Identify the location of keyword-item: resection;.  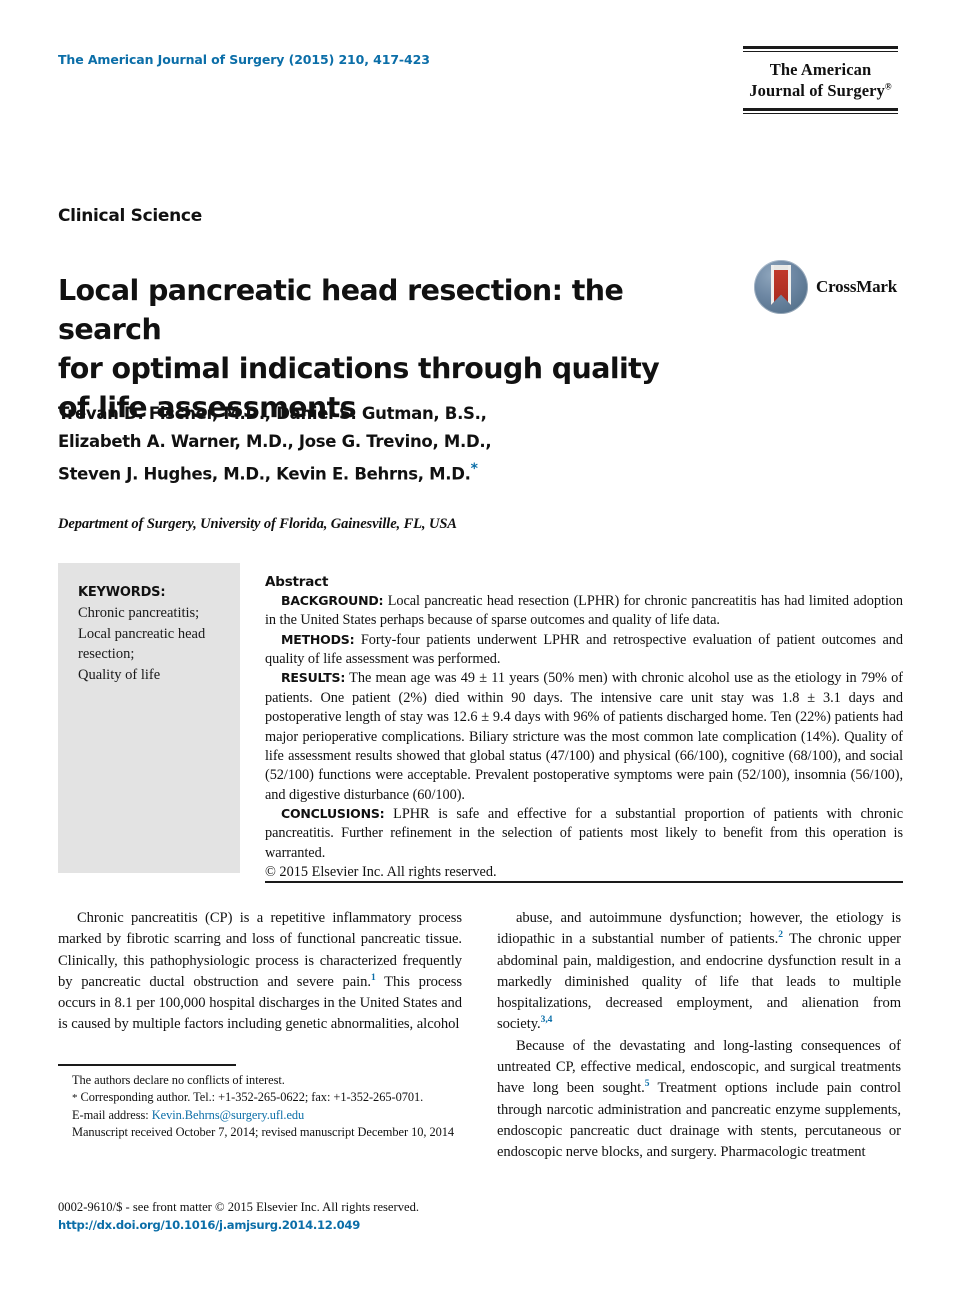
(106, 654).